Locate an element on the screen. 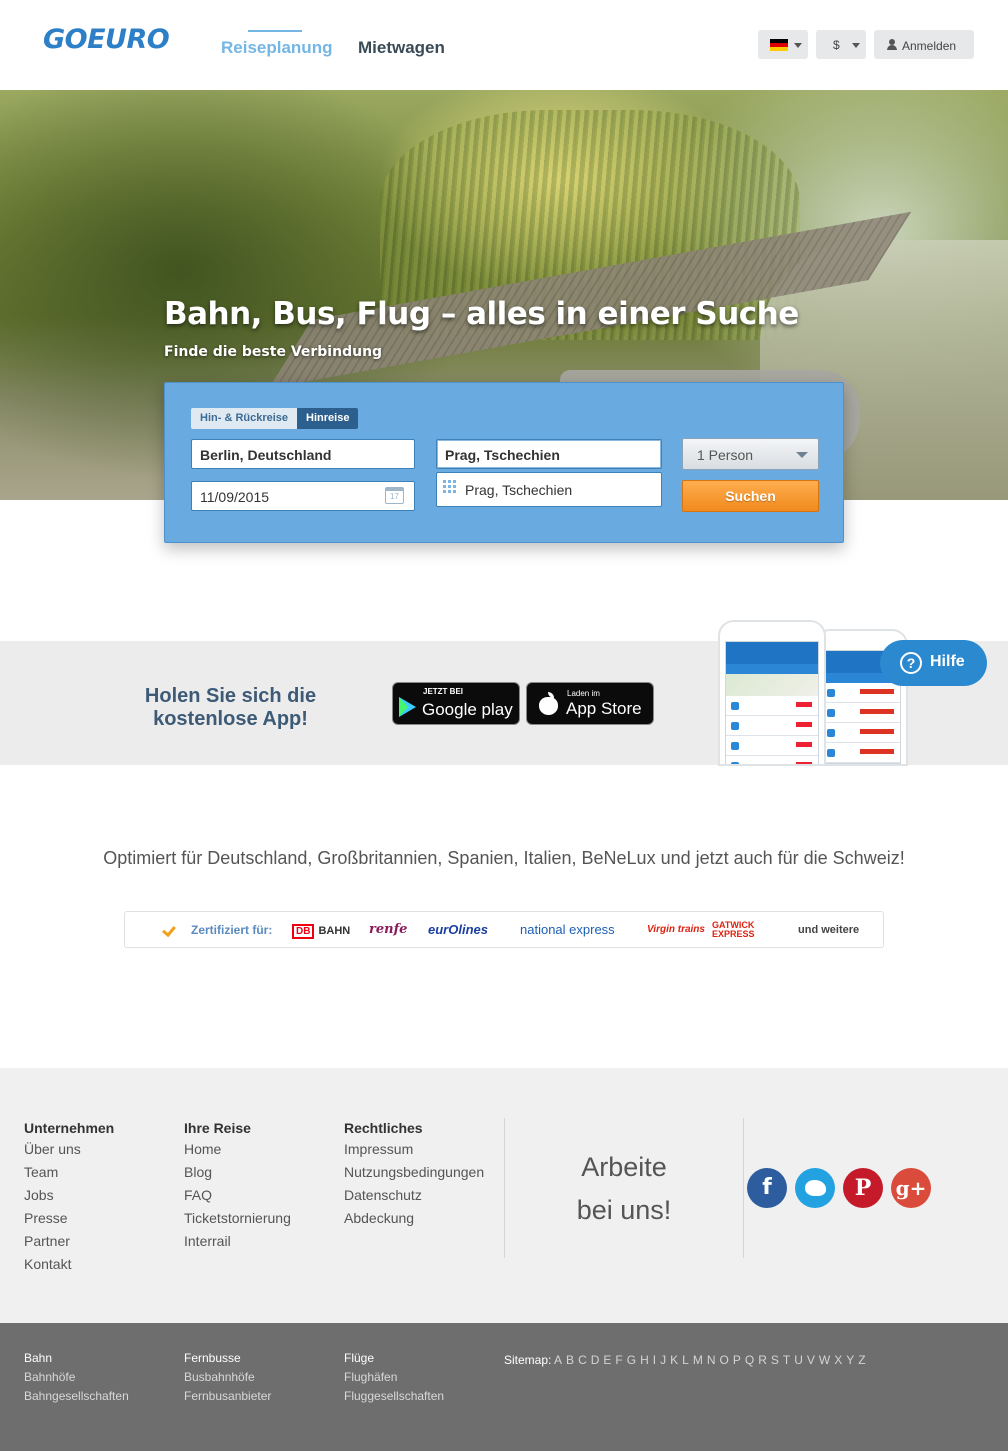 The image size is (1008, 1451). footer-link-home: Home is located at coordinates (237, 1152).